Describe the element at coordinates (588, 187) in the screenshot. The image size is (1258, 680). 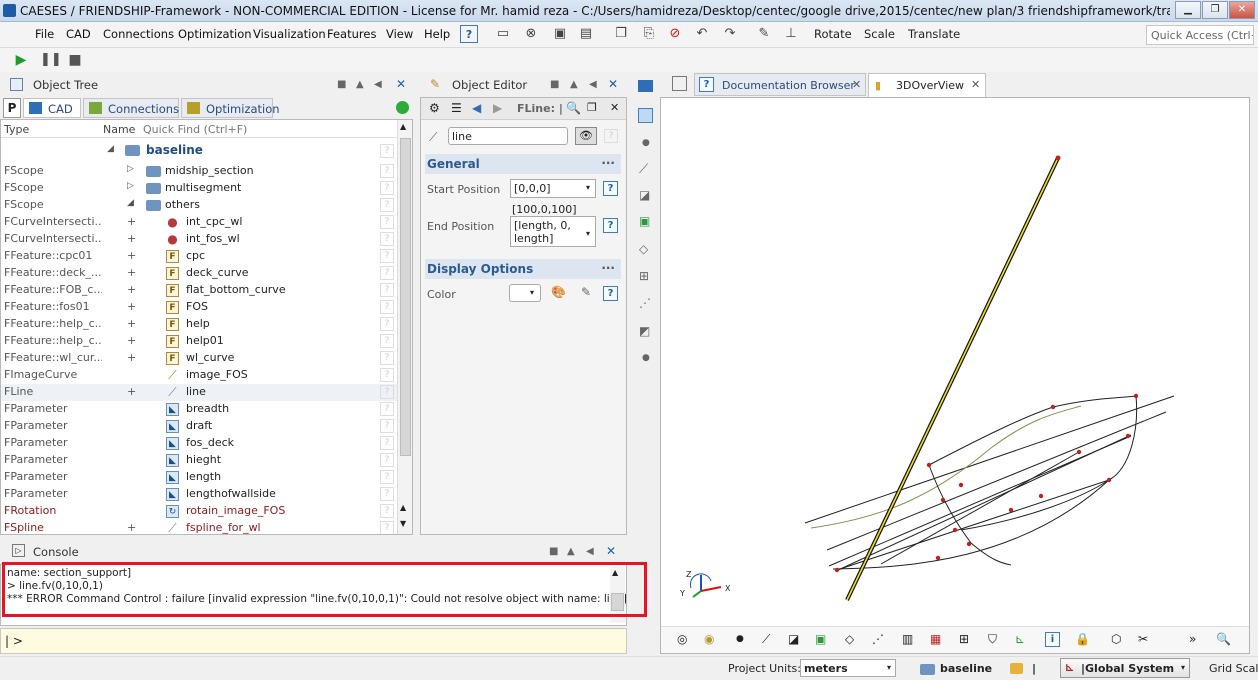
I see `dropdown-arrow-icon: ▾` at that location.